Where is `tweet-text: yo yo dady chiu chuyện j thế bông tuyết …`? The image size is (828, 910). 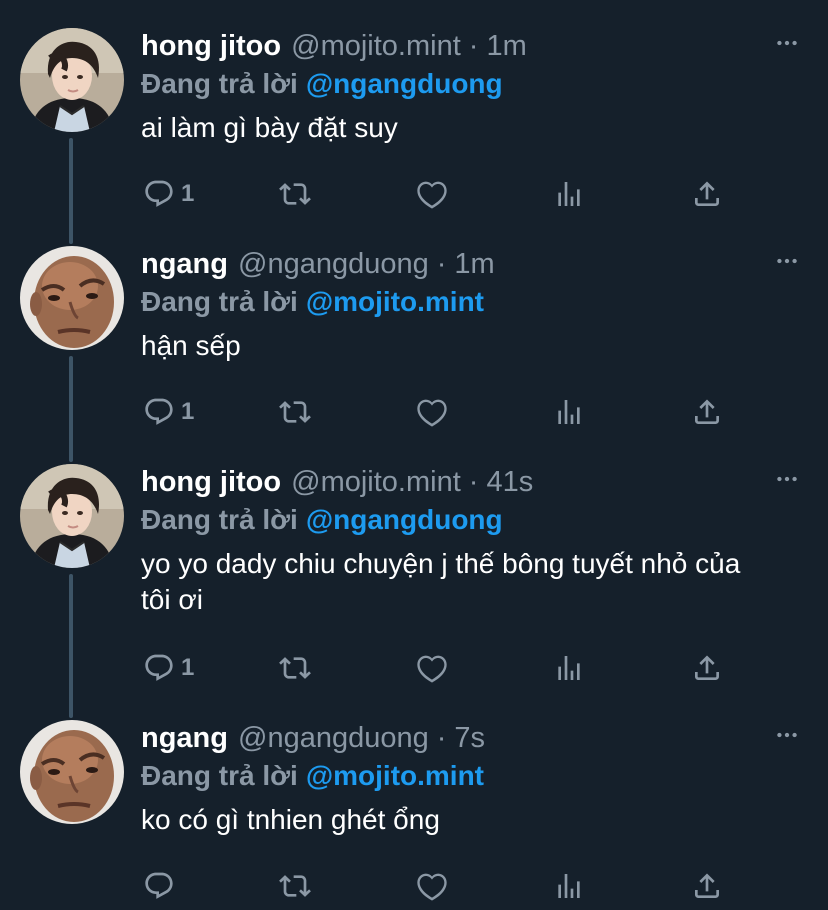 tweet-text: yo yo dady chiu chuyện j thế bông tuyết … is located at coordinates (441, 581).